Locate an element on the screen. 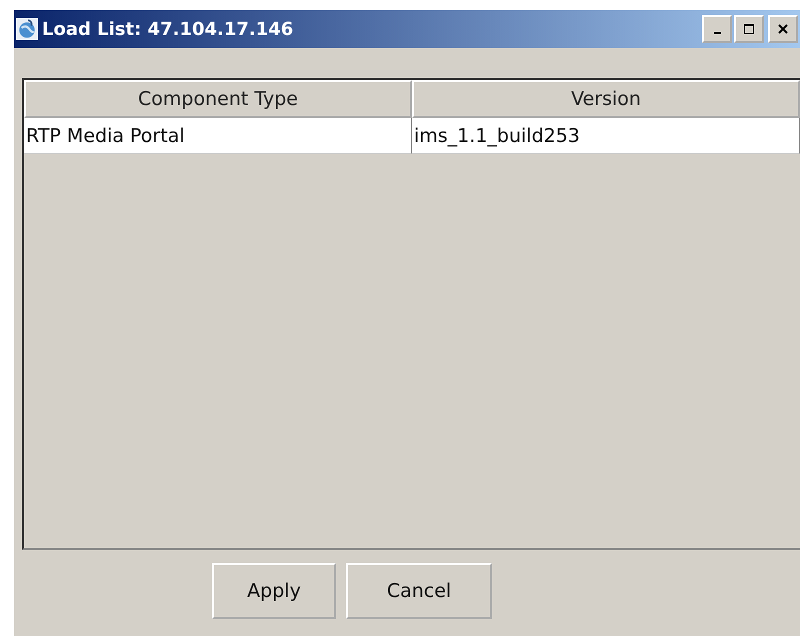 This screenshot has height=636, width=800. maximize-button is located at coordinates (749, 29).